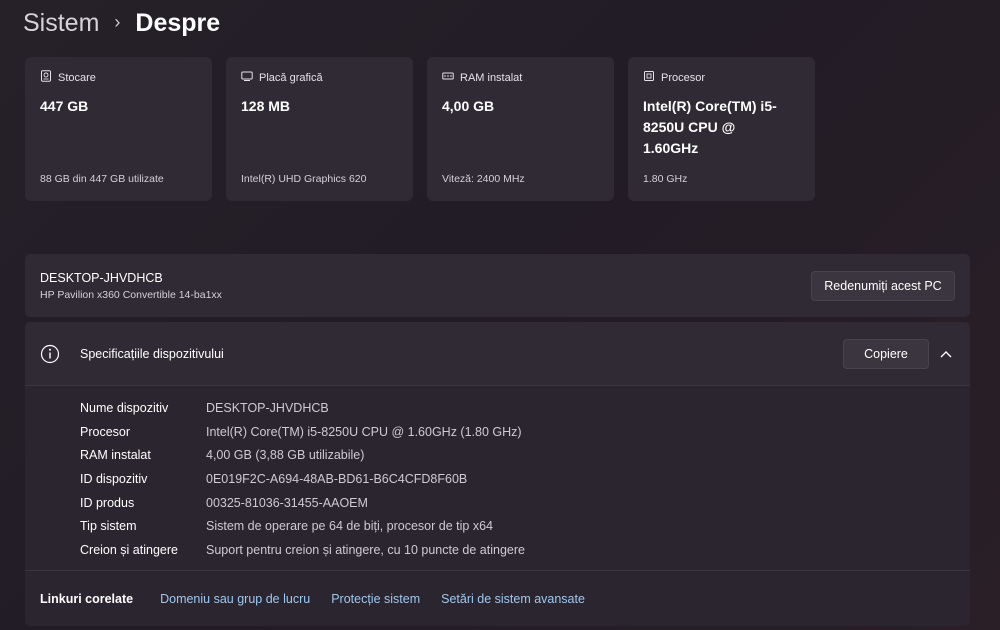 The image size is (1000, 630). What do you see at coordinates (513, 599) in the screenshot?
I see `link-advanced-system-settings: Setări de sistem avansate` at bounding box center [513, 599].